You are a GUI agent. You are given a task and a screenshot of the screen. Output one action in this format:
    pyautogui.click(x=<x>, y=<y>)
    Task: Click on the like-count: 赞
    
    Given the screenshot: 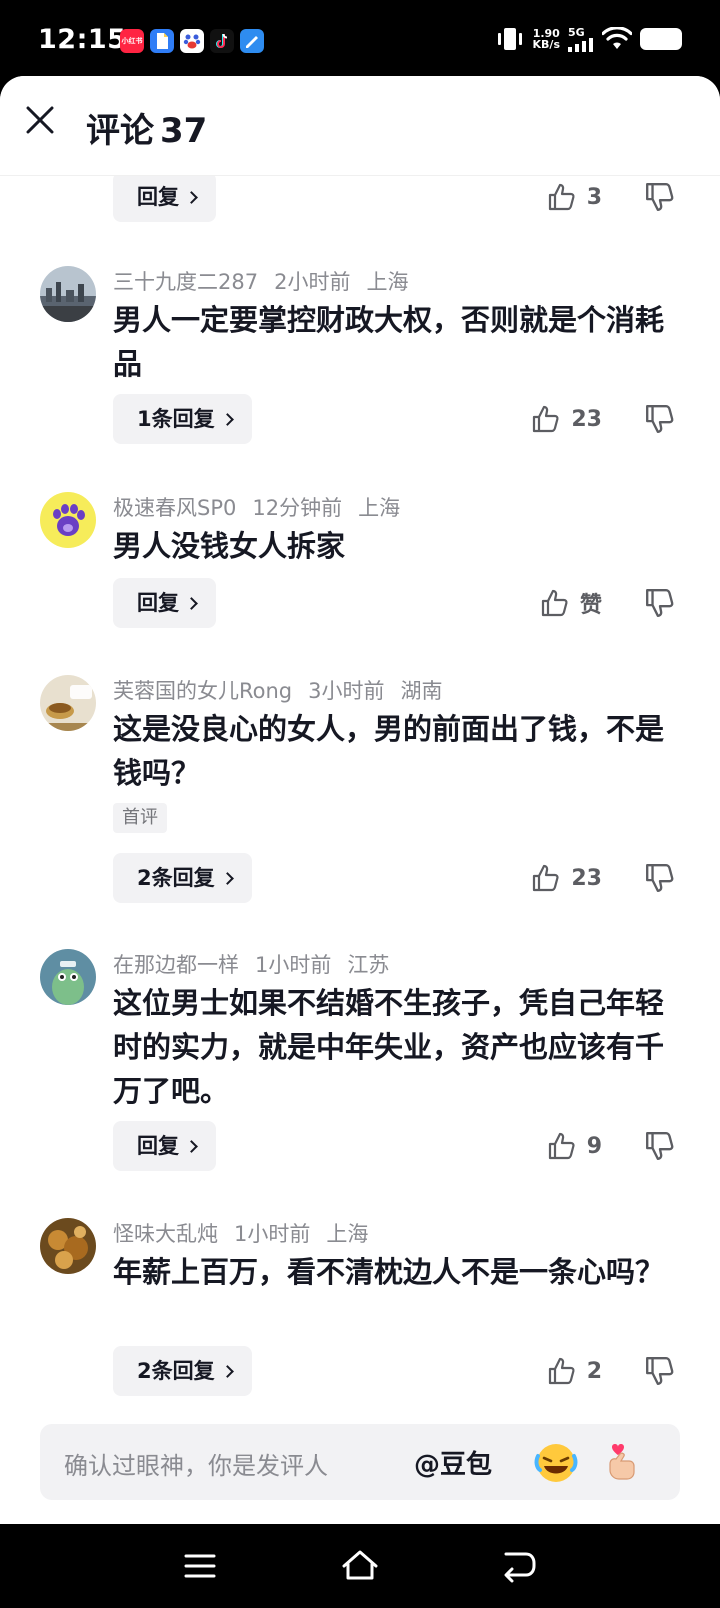 What is the action you would take?
    pyautogui.click(x=590, y=605)
    